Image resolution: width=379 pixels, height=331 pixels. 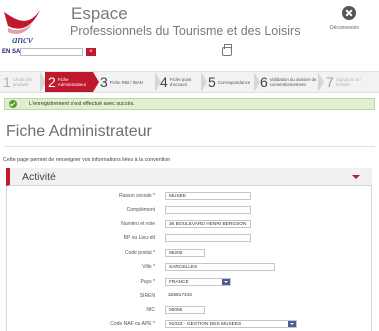 I want to click on step-7: 7 Signature du dossier, so click(x=351, y=82).